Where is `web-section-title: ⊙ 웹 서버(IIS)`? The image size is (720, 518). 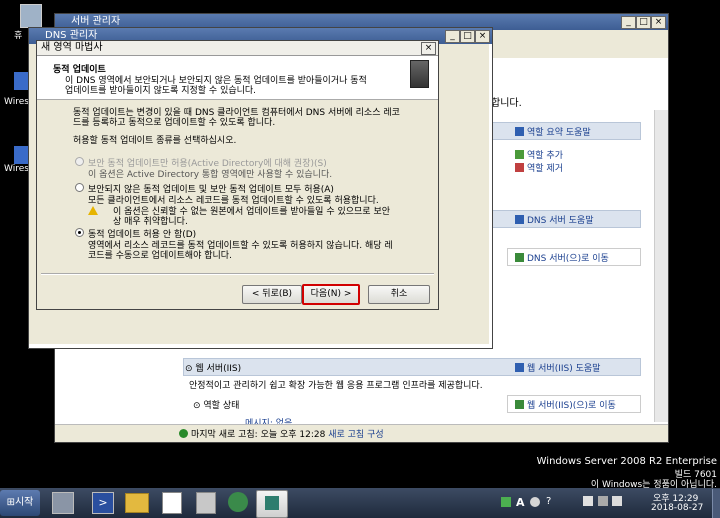
web-section-title: ⊙ 웹 서버(IIS) is located at coordinates (213, 367).